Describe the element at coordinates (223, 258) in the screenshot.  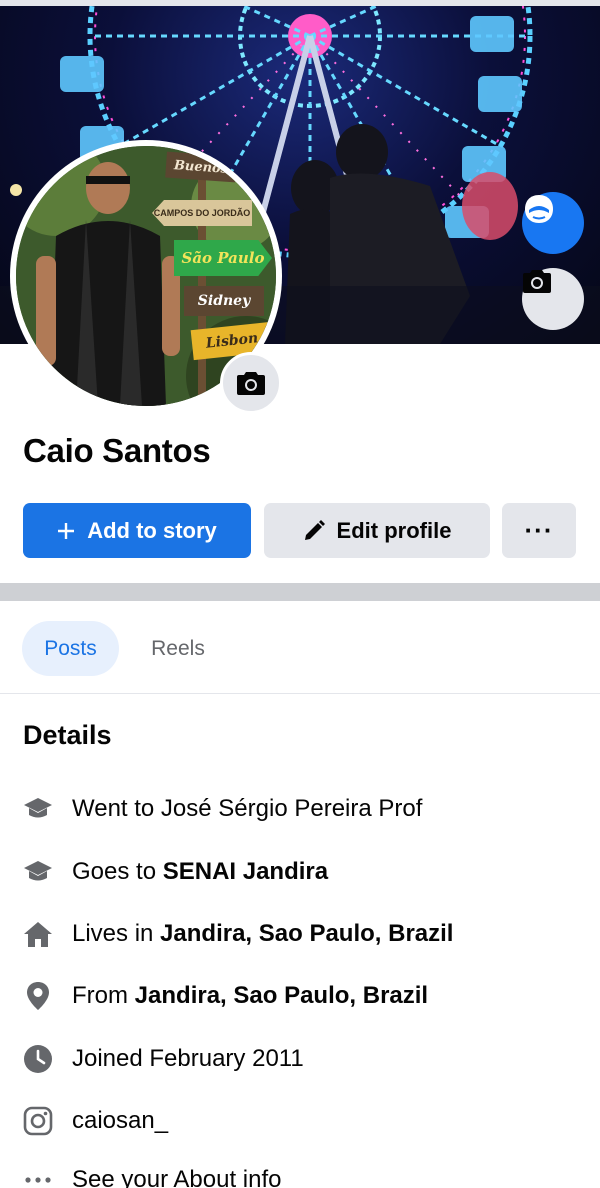
I see `signpost-sign: São Paulo` at that location.